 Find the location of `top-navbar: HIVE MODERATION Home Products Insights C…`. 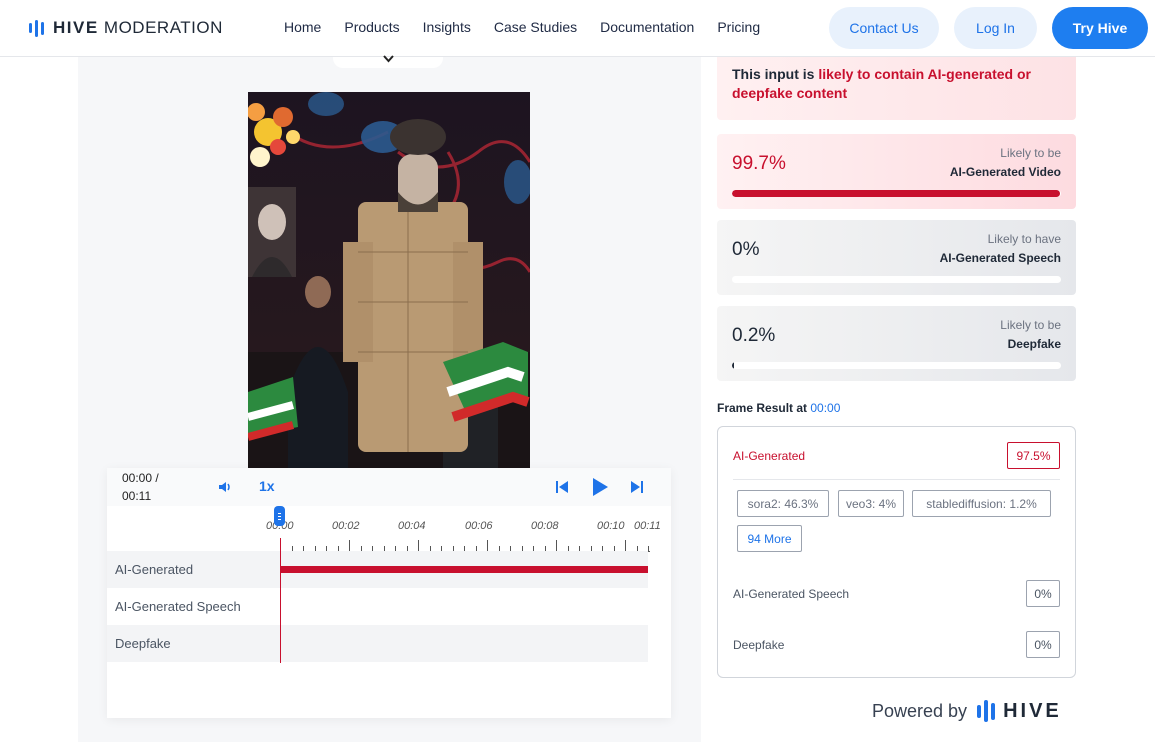

top-navbar: HIVE MODERATION Home Products Insights C… is located at coordinates (577, 28).